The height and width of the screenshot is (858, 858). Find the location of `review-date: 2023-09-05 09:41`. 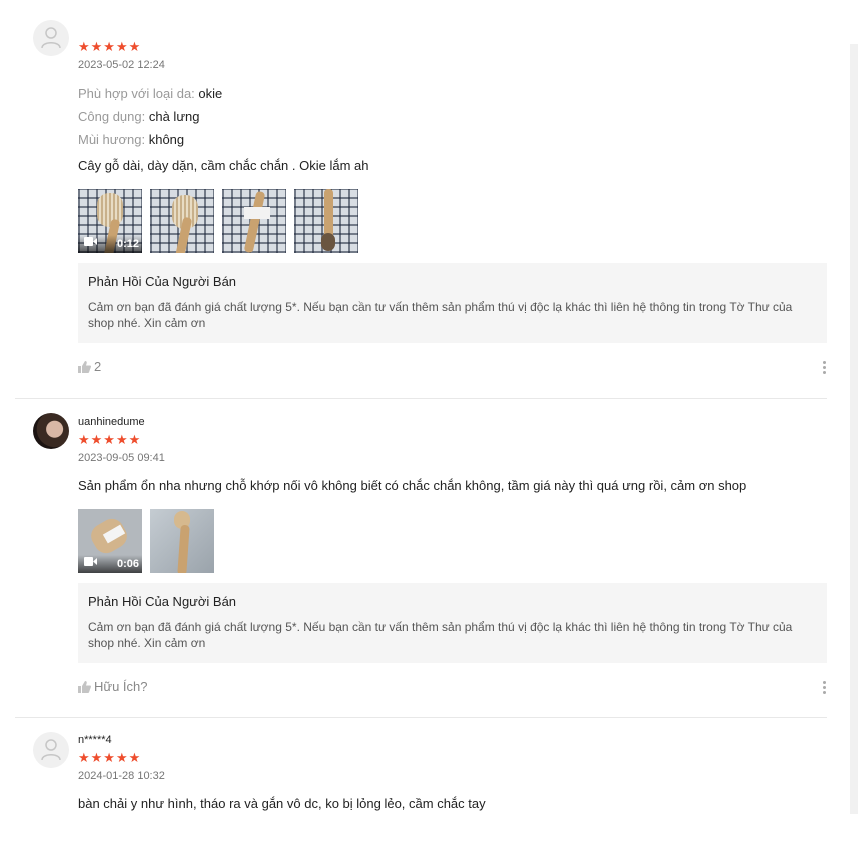

review-date: 2023-09-05 09:41 is located at coordinates (121, 458).